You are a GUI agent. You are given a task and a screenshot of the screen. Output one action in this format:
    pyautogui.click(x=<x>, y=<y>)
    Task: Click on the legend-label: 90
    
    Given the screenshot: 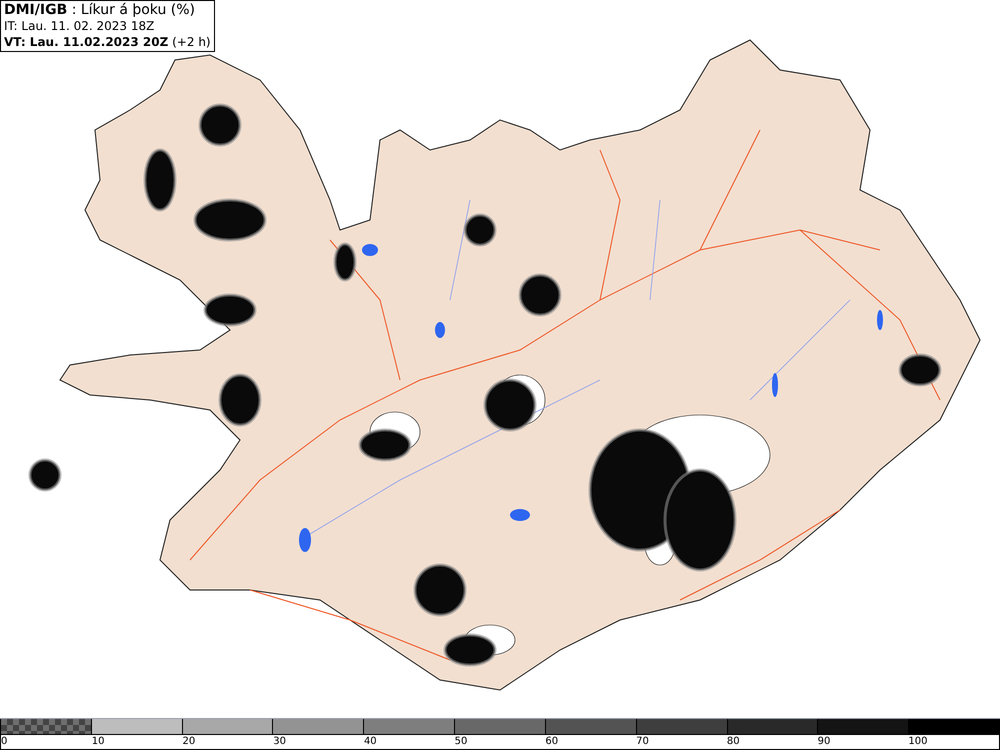 What is the action you would take?
    pyautogui.click(x=824, y=741)
    